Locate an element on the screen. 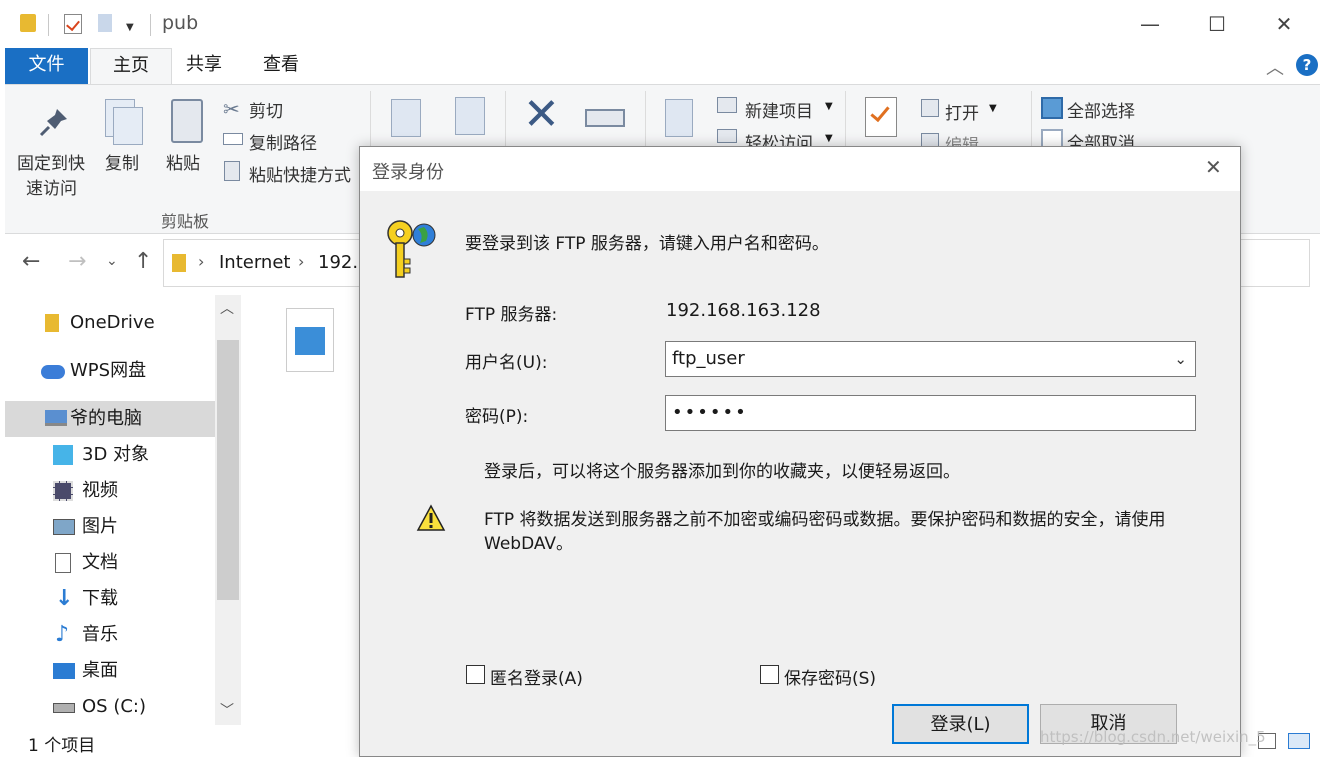 This screenshot has height=757, width=1320. forward-icon: → is located at coordinates (77, 261).